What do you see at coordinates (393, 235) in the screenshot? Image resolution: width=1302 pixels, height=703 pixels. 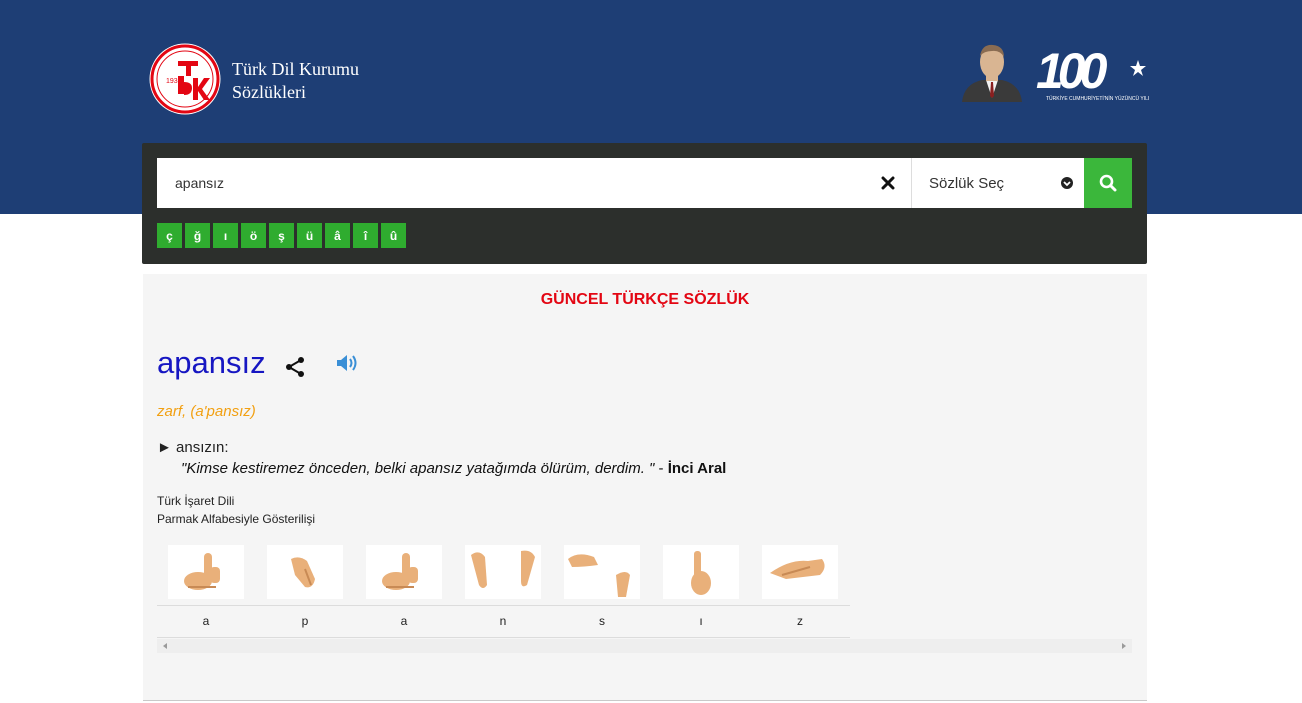 I see `char-button-u-circumflex: û` at bounding box center [393, 235].